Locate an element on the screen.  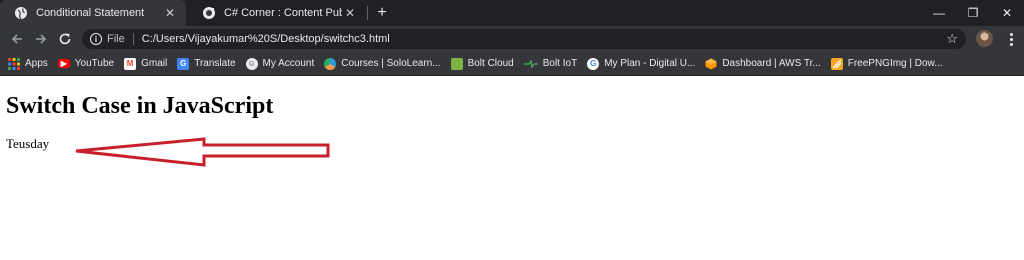
tab-divider is located at coordinates (367, 13).